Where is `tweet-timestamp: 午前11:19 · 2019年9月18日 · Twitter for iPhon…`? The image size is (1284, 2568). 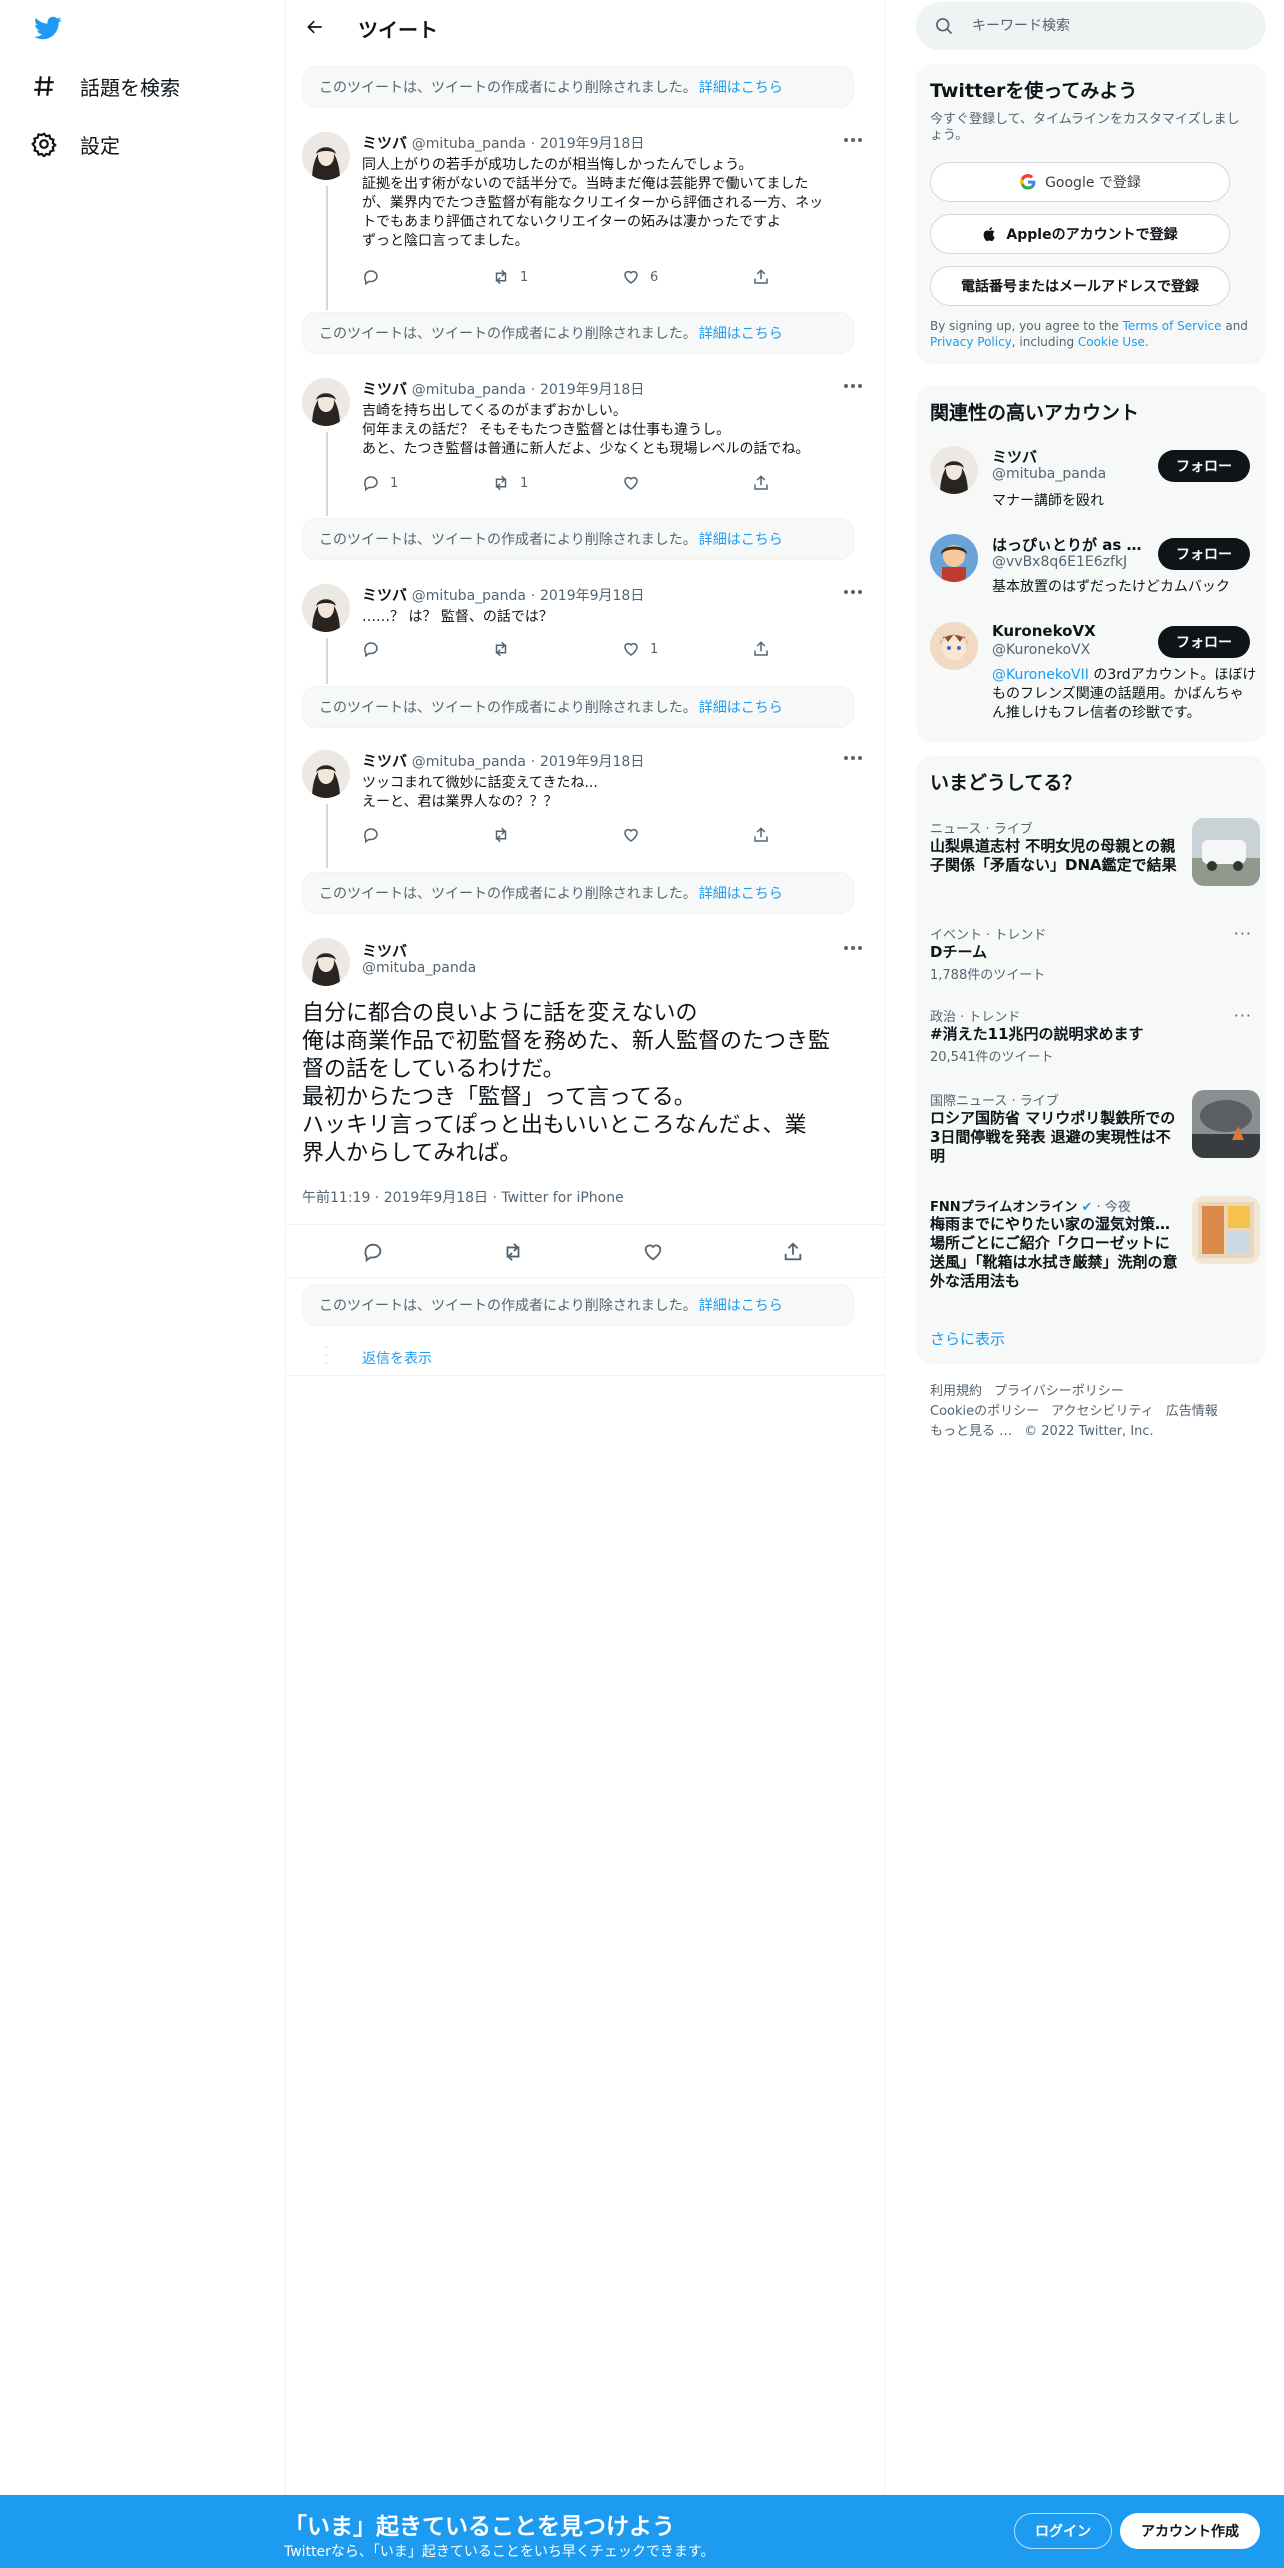 tweet-timestamp: 午前11:19 · 2019年9月18日 · Twitter for iPhon… is located at coordinates (463, 1197).